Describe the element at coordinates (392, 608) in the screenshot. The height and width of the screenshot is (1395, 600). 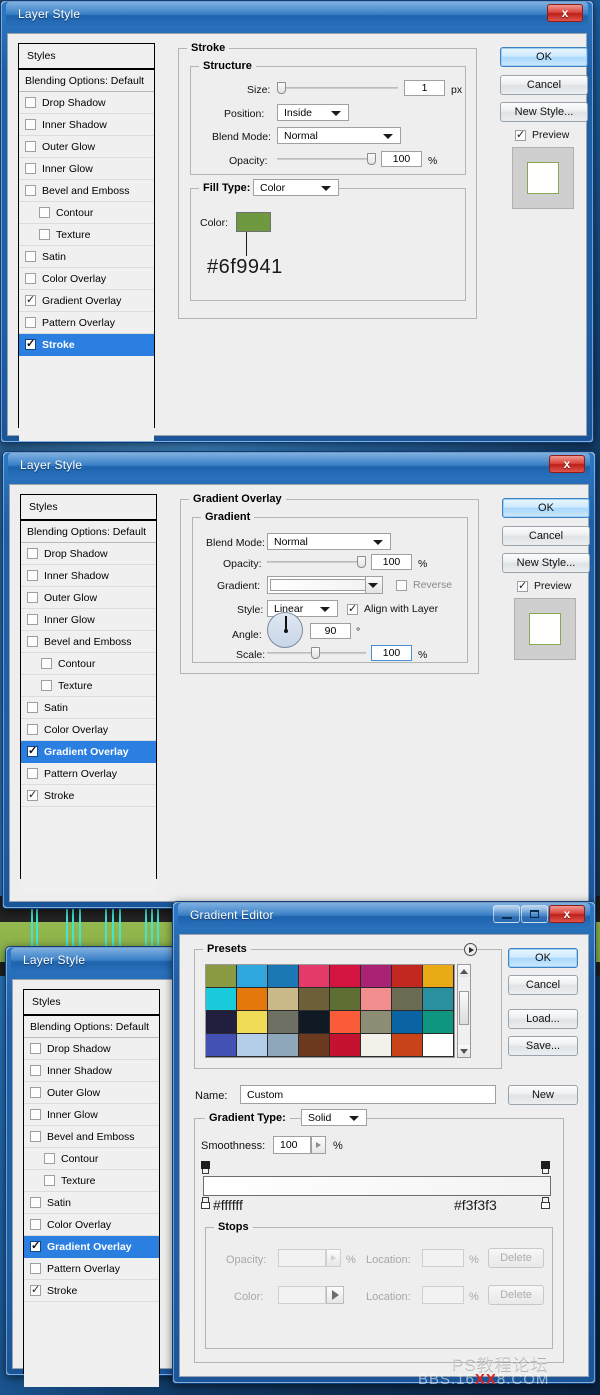
I see `align-with-layer-checkbox-row: Align with Layer` at that location.